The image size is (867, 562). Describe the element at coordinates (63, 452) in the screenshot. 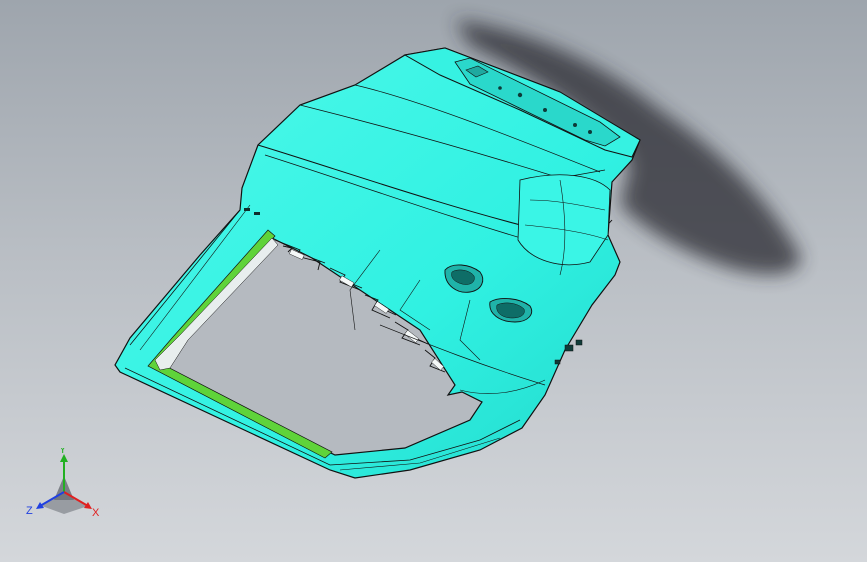

I see `y-axis-label: Y` at that location.